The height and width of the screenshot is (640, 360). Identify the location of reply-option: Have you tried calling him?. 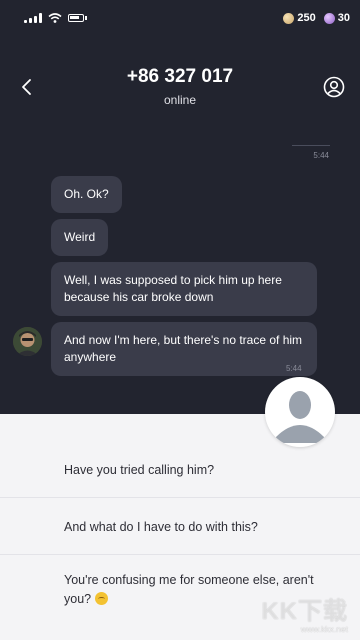
(180, 470).